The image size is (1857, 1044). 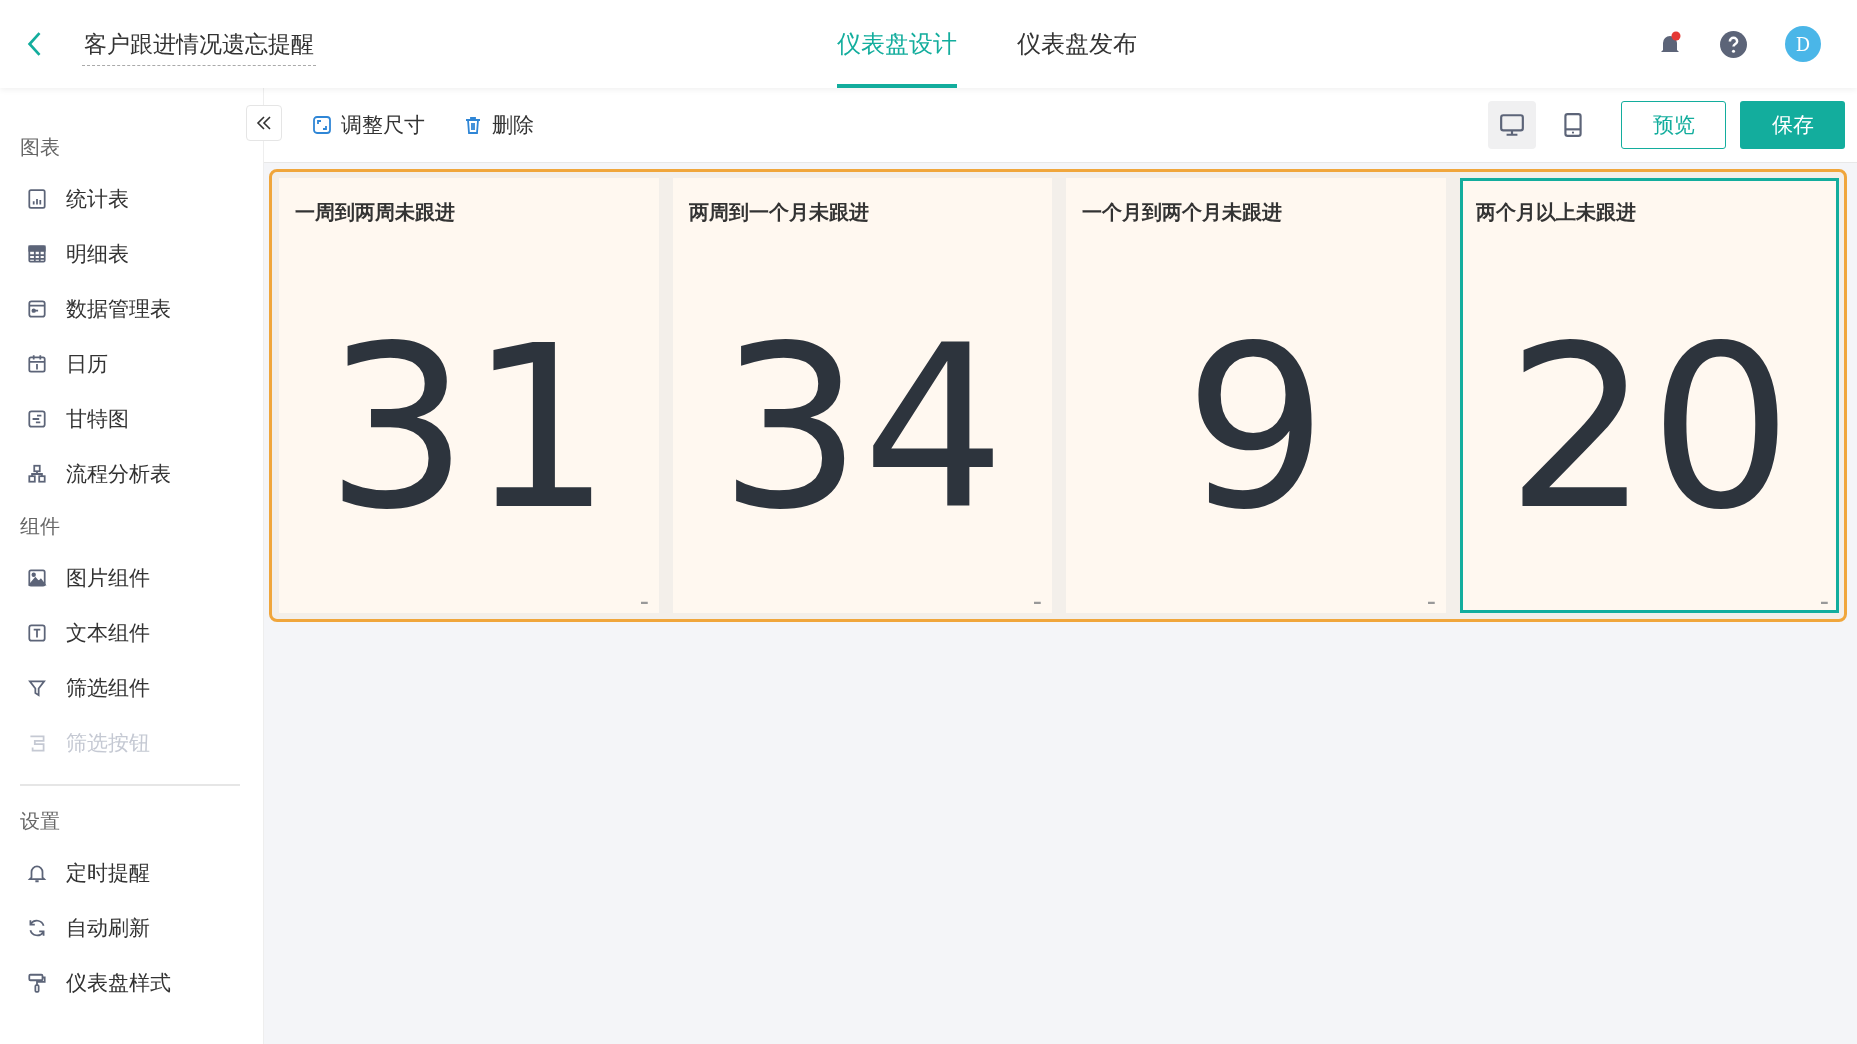 What do you see at coordinates (40, 821) in the screenshot?
I see `section-heading: 设置` at bounding box center [40, 821].